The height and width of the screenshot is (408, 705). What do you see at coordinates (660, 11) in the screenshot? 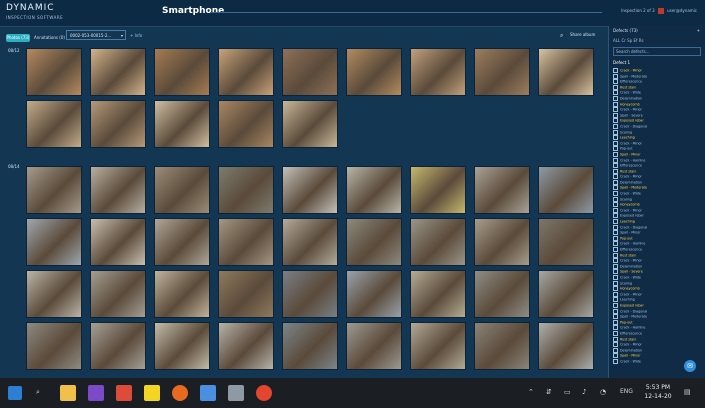
I see `alert-icon` at bounding box center [660, 11].